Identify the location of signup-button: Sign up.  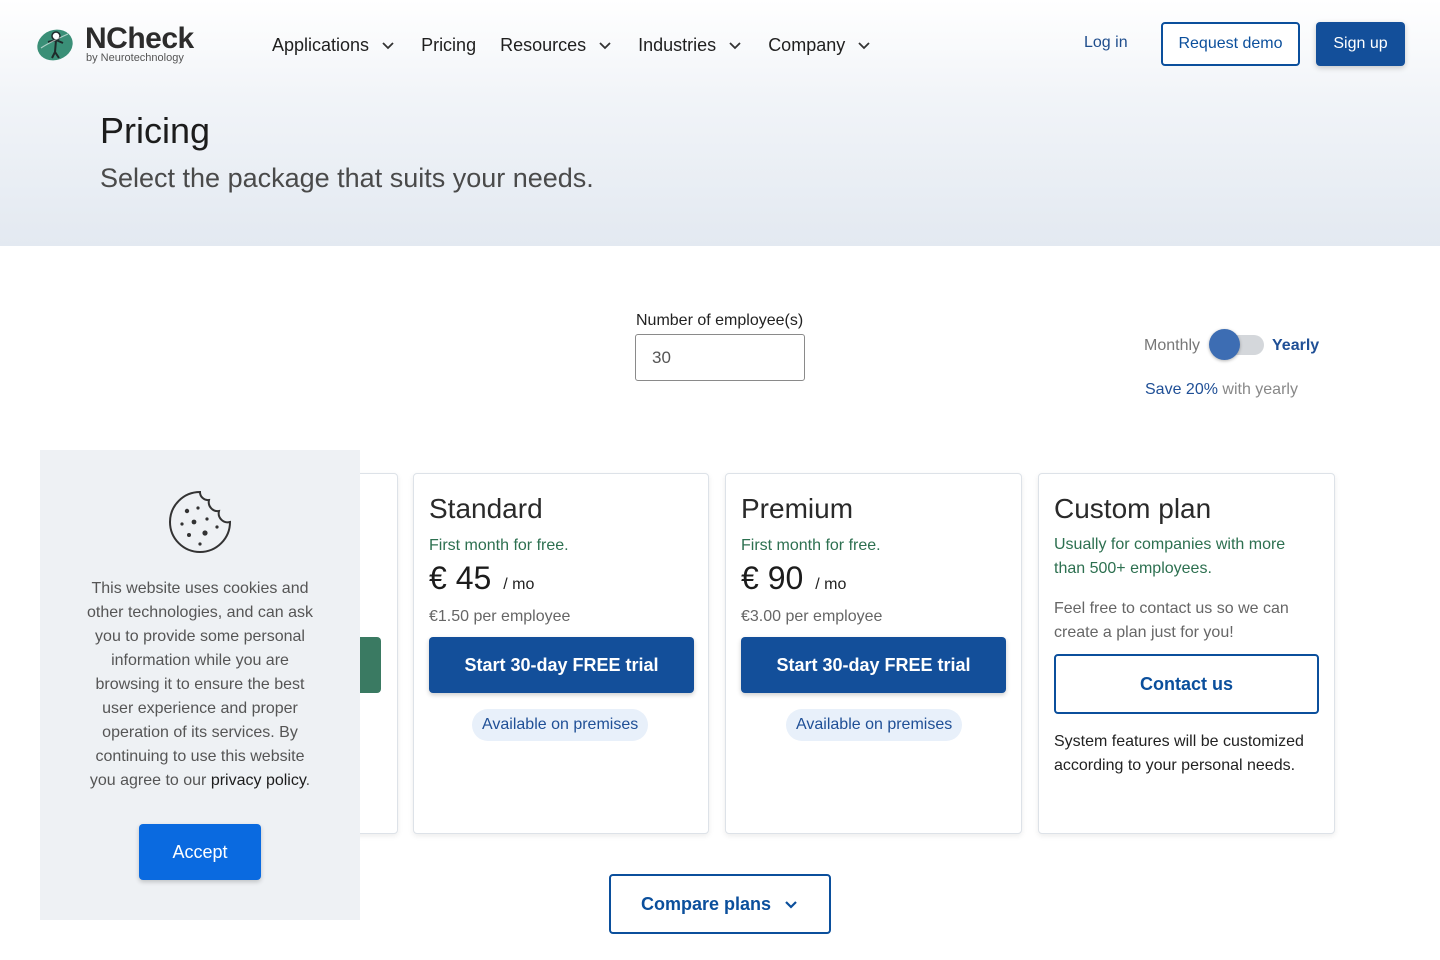
(1360, 44).